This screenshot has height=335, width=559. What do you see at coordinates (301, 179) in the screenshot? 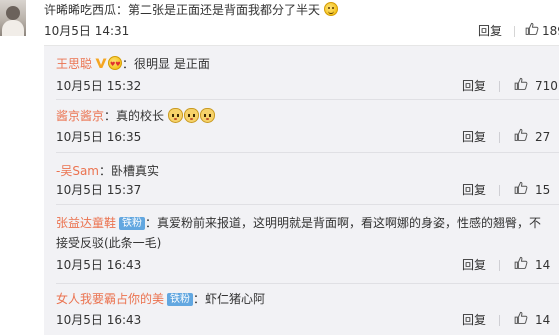
I see `reply-item: -吴Sam：卧槽真实 10月5日 15:37 回复 15` at bounding box center [301, 179].